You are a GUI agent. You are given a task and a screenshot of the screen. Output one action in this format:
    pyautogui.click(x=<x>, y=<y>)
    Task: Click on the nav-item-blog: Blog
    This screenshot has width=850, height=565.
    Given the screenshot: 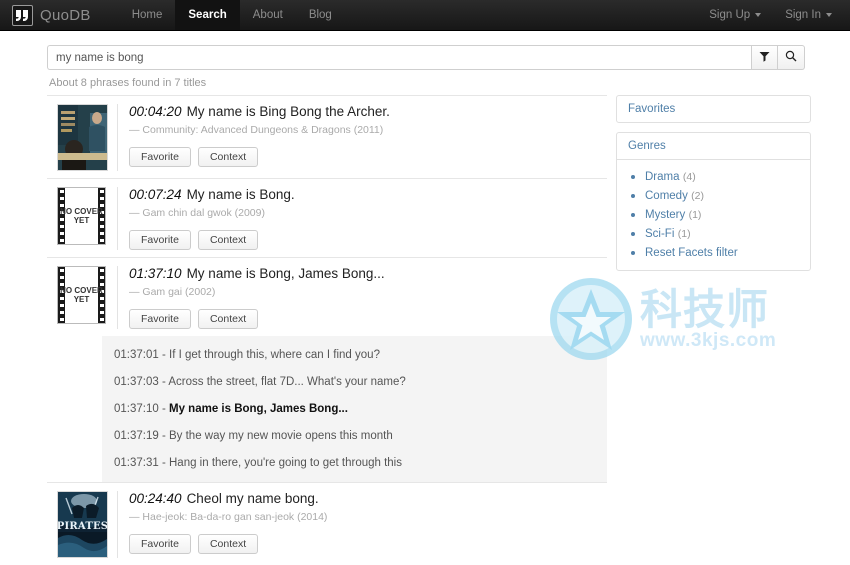 What is the action you would take?
    pyautogui.click(x=320, y=15)
    